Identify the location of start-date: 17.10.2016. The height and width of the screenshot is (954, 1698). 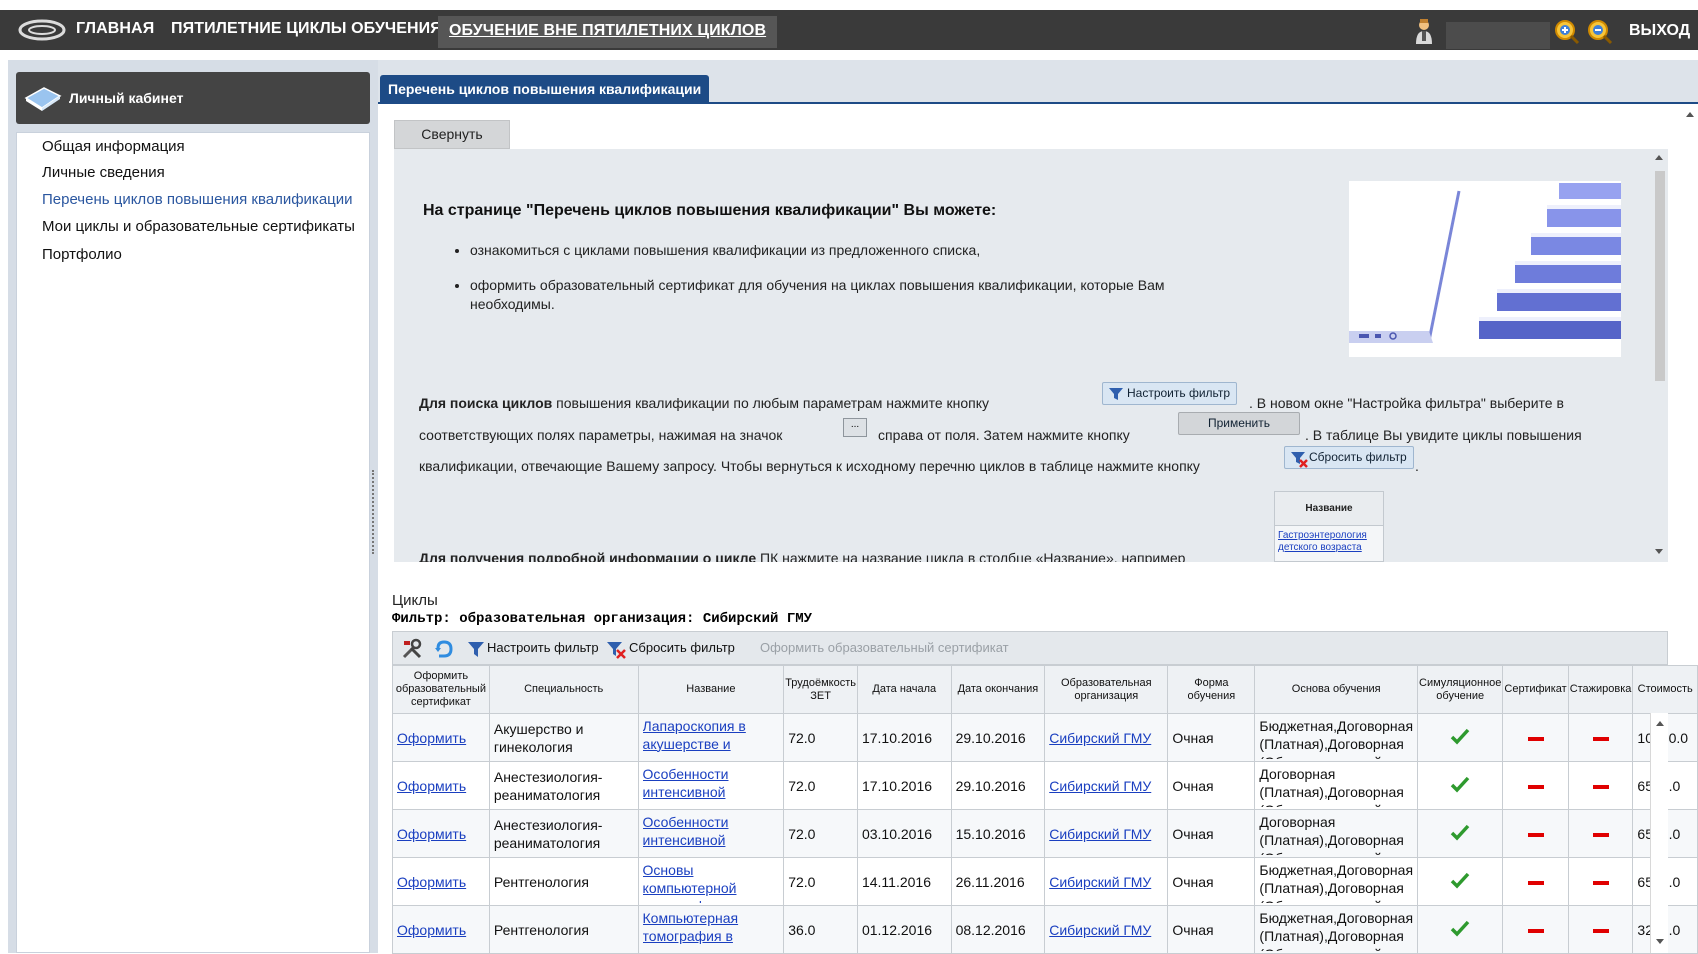
(897, 785).